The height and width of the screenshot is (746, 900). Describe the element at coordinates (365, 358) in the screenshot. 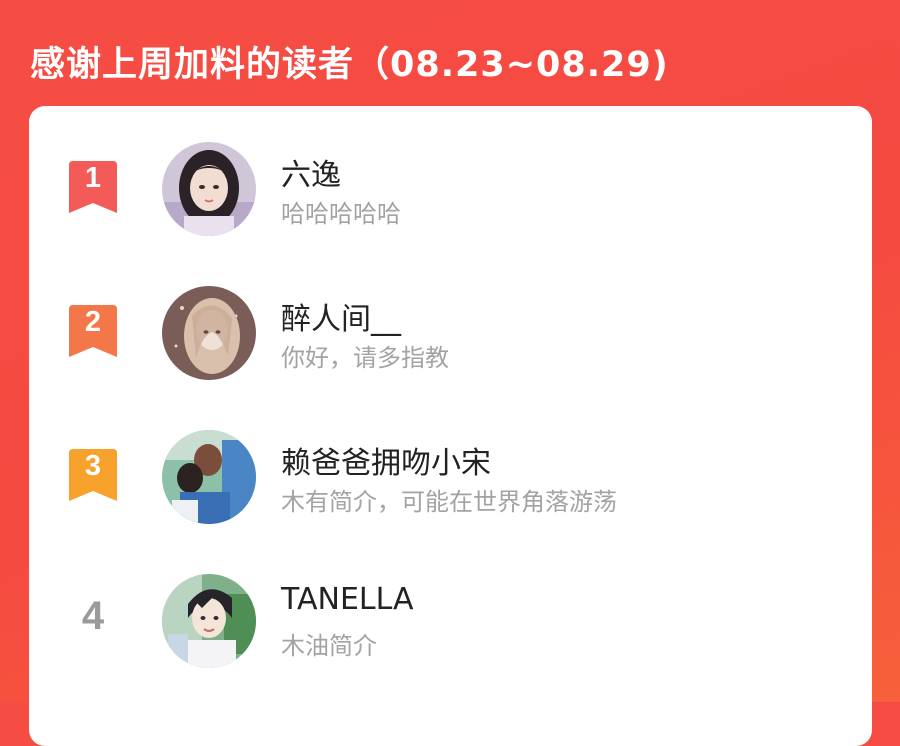

I see `reader-bio: 你好，请多指教` at that location.